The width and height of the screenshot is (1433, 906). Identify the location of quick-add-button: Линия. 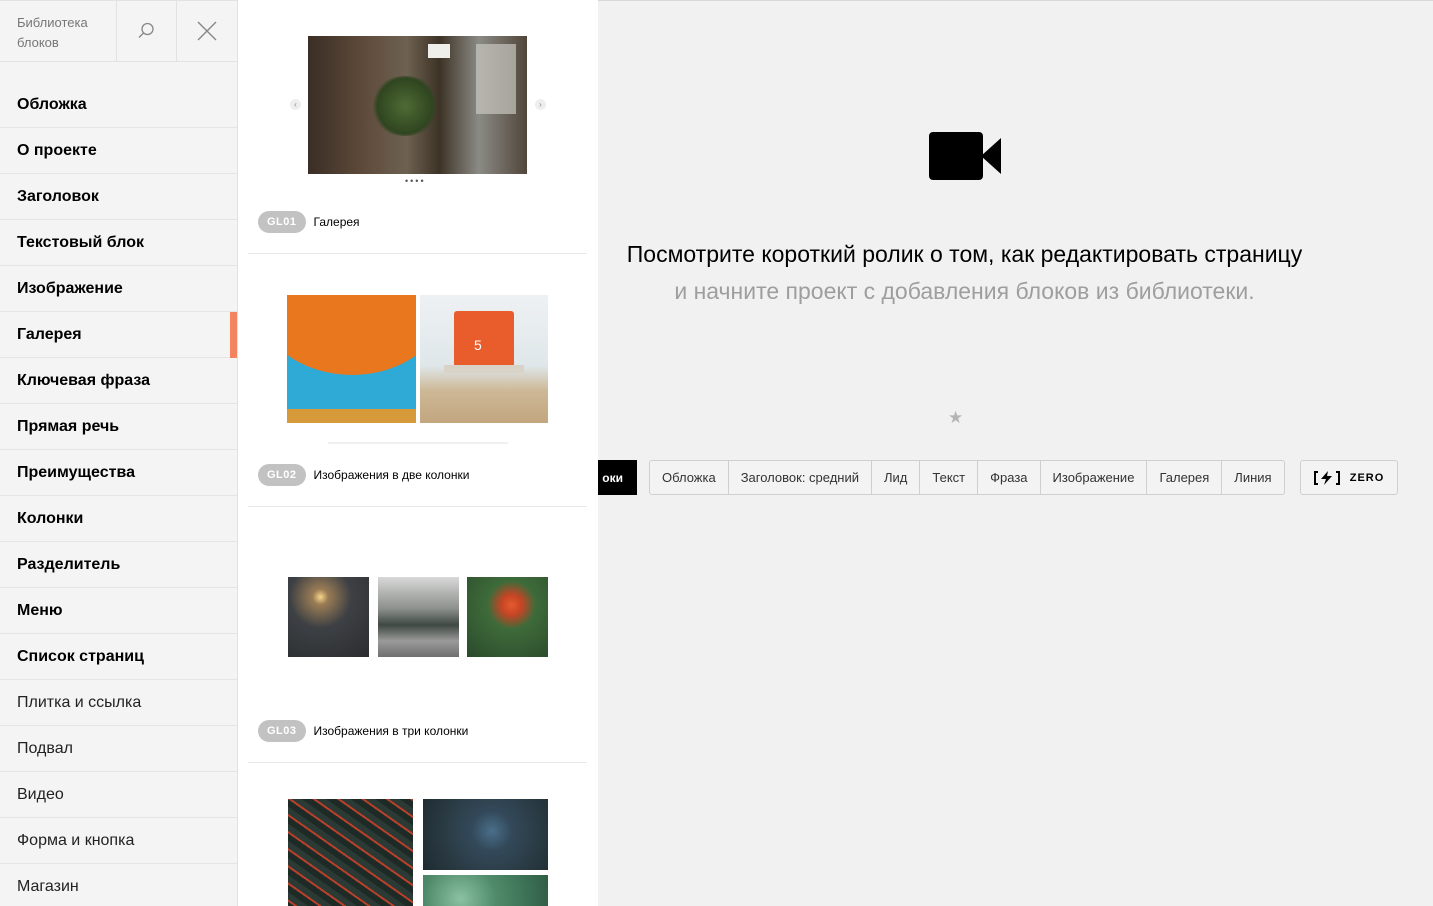
(1252, 477).